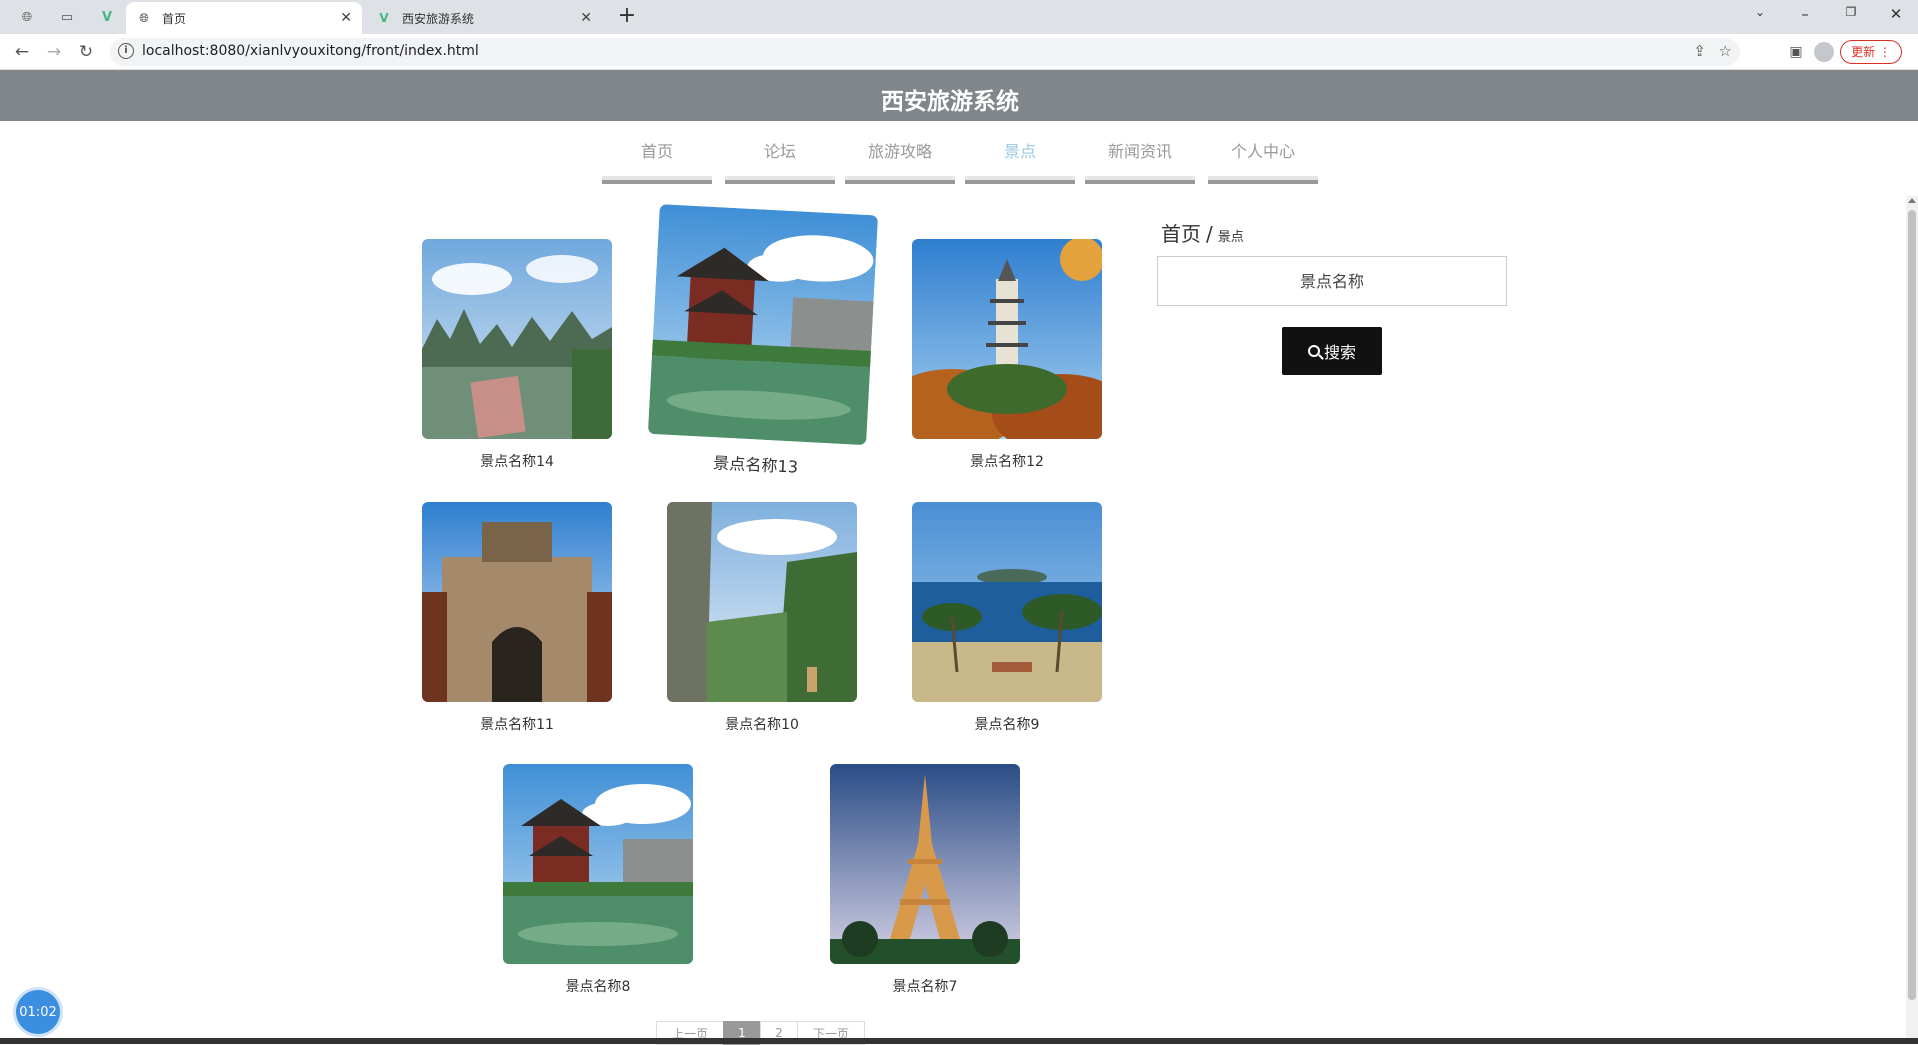 Image resolution: width=1918 pixels, height=1045 pixels. What do you see at coordinates (107, 17) in the screenshot?
I see `vue-tab-icon: V` at bounding box center [107, 17].